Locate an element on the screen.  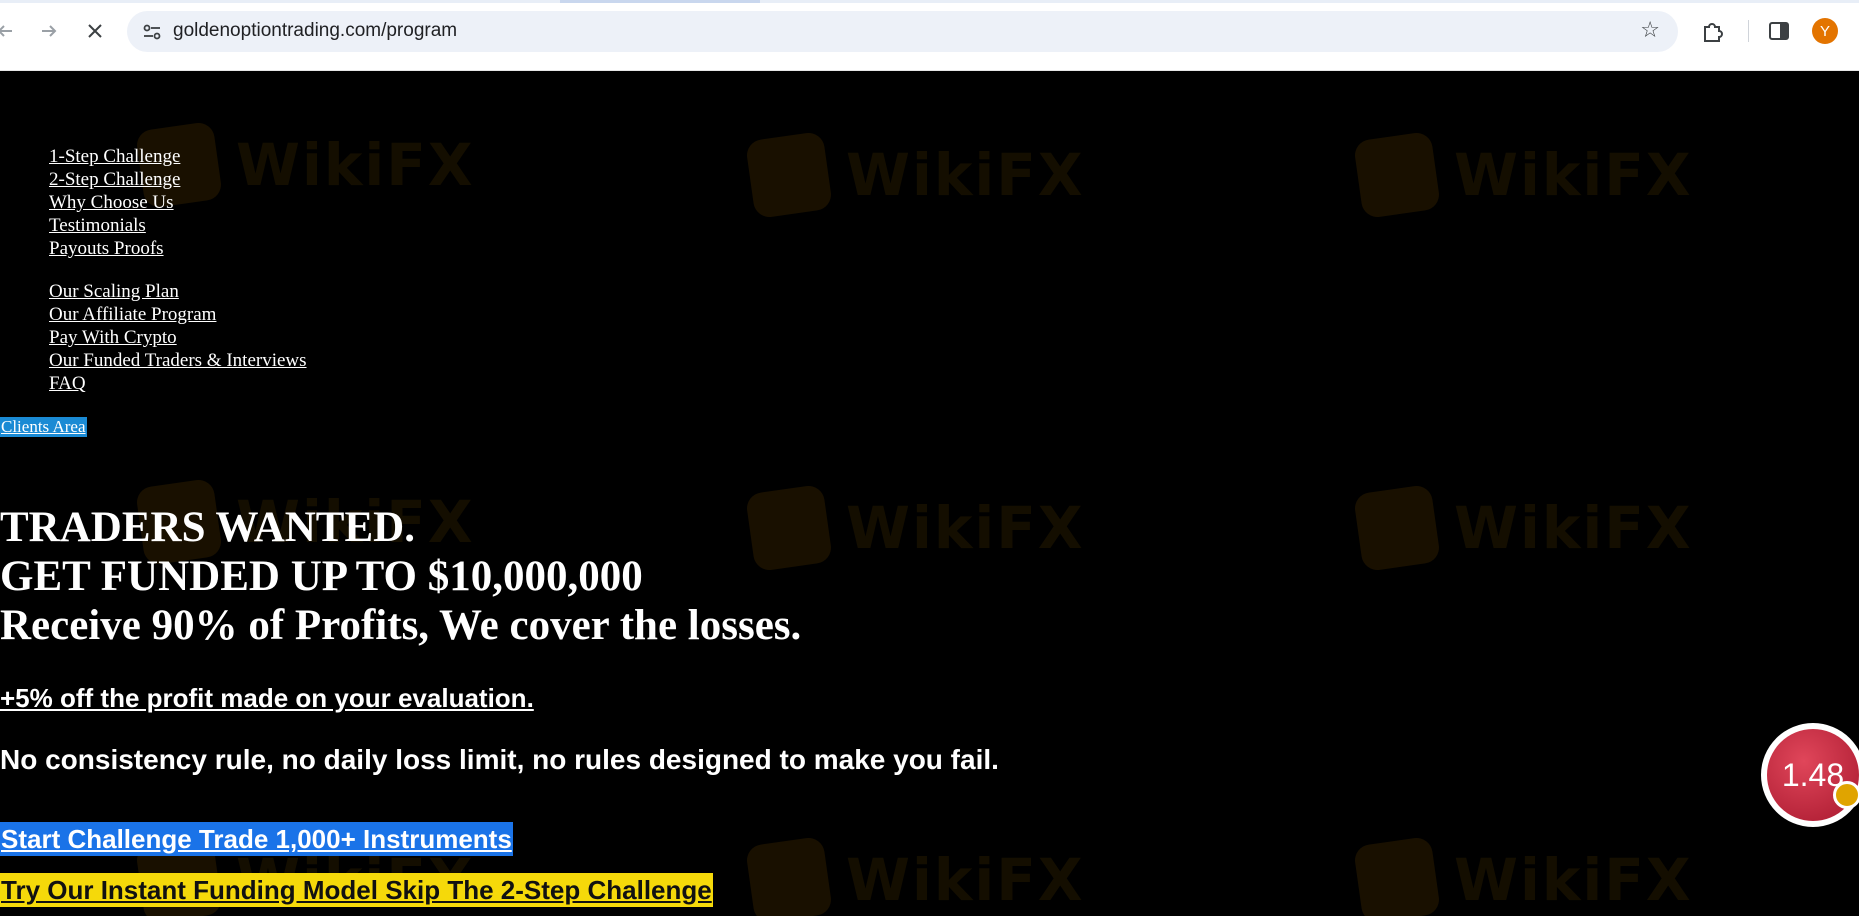
nav-link-pay-with-crypto: Pay With Crypto is located at coordinates (113, 337).